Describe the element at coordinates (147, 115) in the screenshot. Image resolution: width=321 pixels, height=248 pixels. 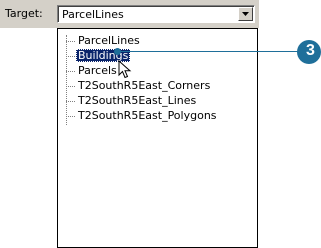
I see `dropdown-item-label: T2SouthR5East_Polygons` at that location.